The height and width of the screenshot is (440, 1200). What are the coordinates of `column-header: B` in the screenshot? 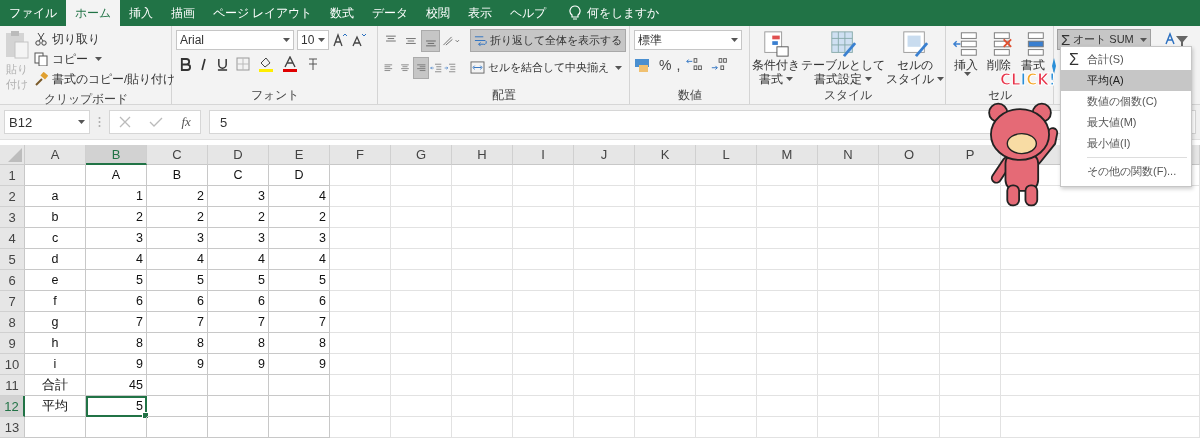 It's located at (116, 155).